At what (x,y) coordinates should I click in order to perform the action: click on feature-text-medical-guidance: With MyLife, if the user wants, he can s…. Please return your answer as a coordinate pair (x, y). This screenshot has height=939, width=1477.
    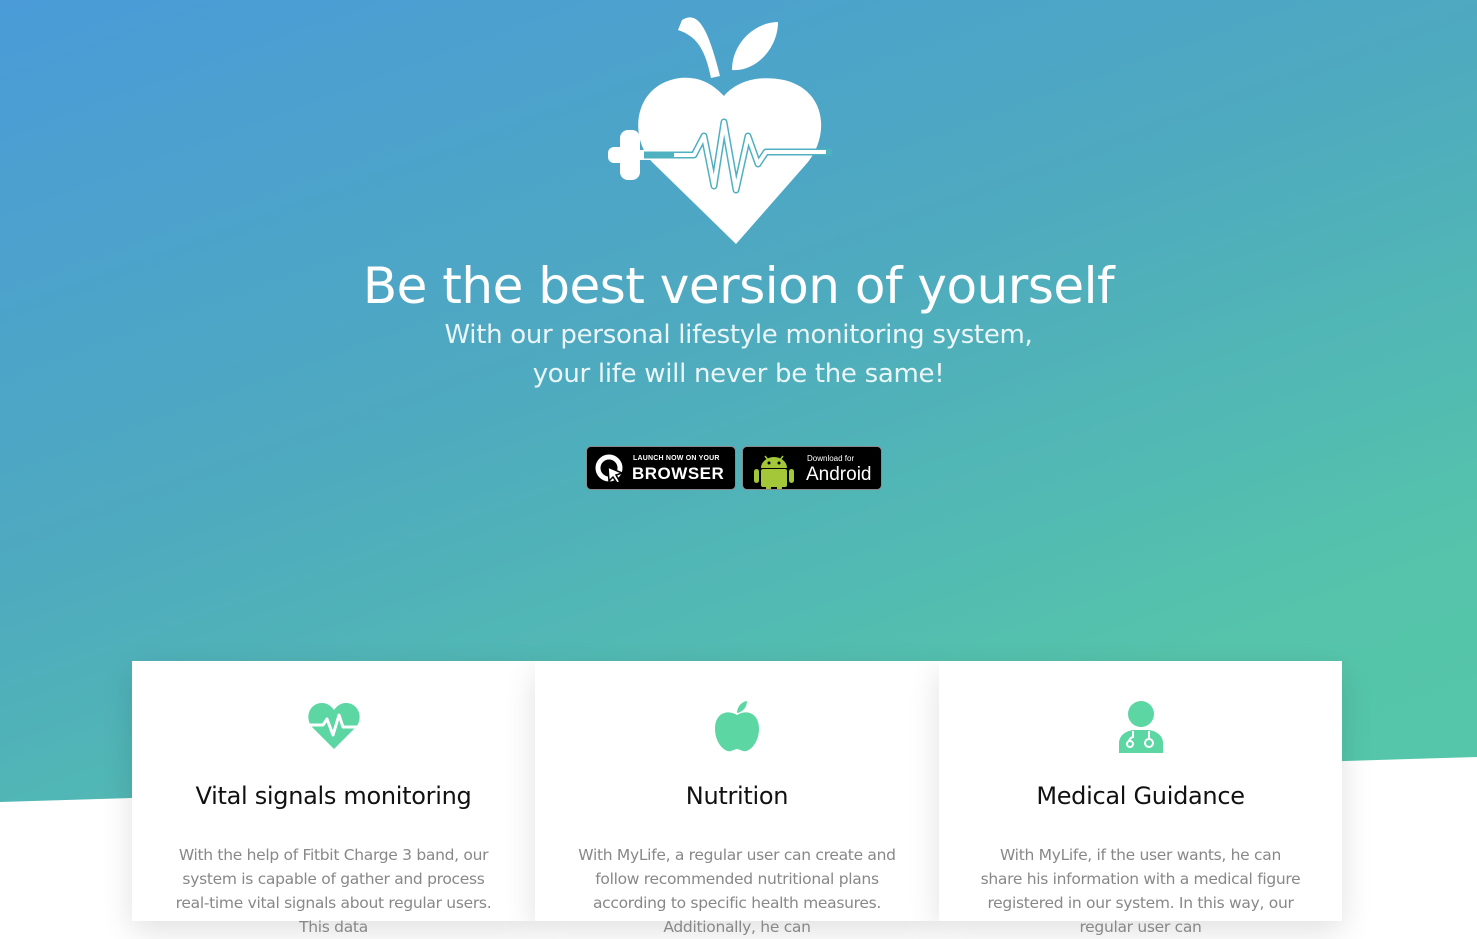
    Looking at the image, I should click on (1140, 891).